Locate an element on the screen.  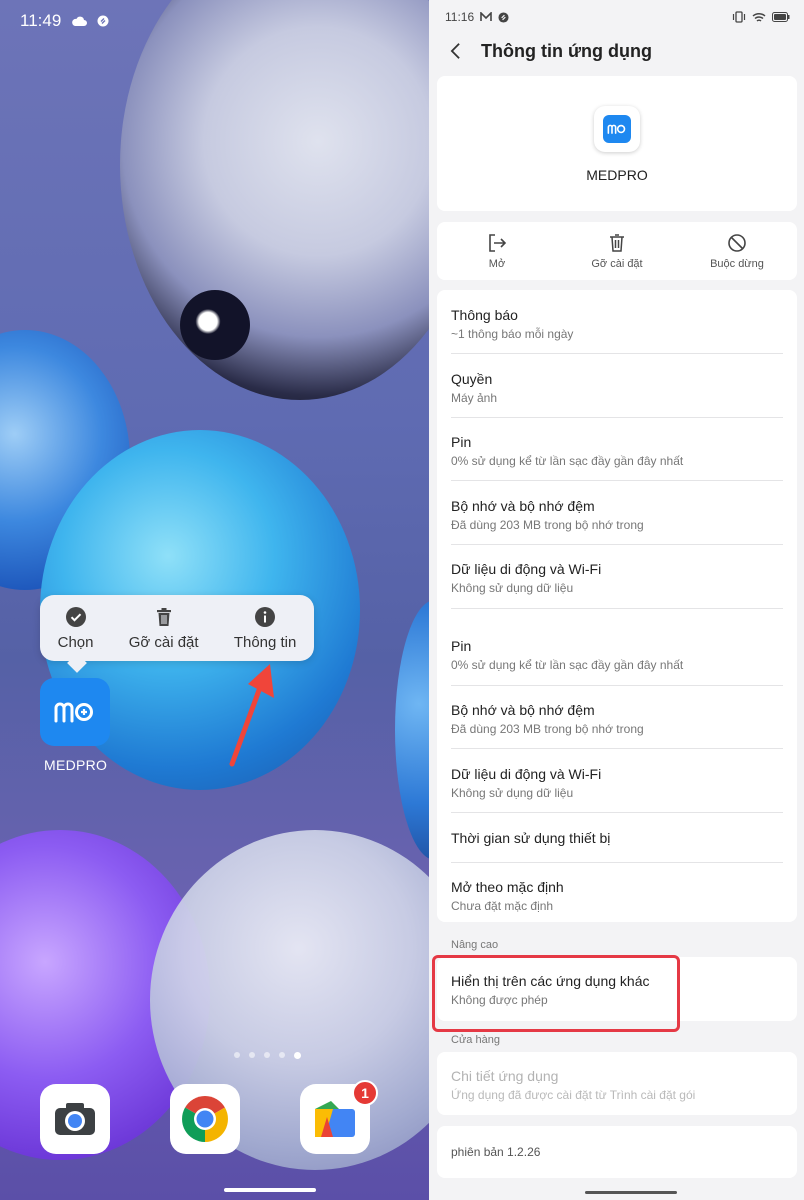
battery-icon is located at coordinates (781, 17).